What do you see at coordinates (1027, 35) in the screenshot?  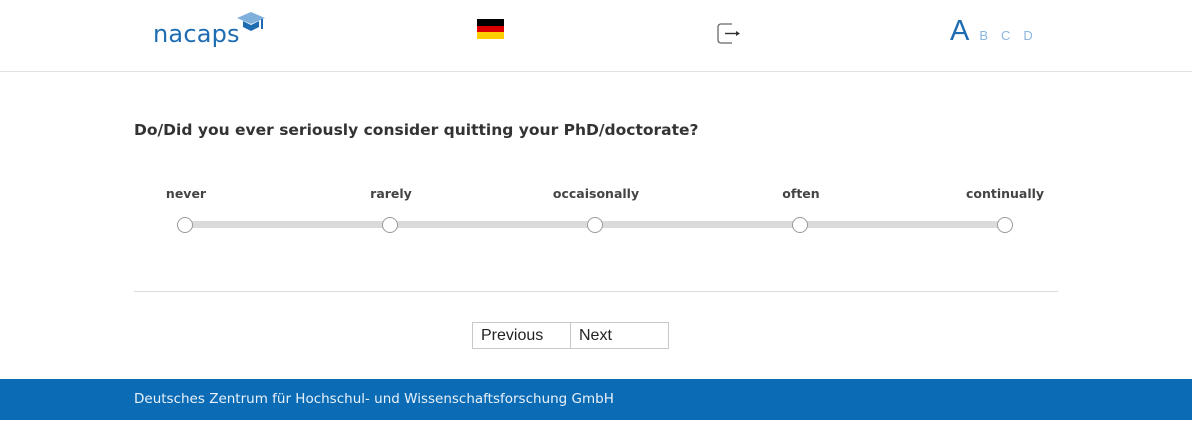 I see `text-size-d: D` at bounding box center [1027, 35].